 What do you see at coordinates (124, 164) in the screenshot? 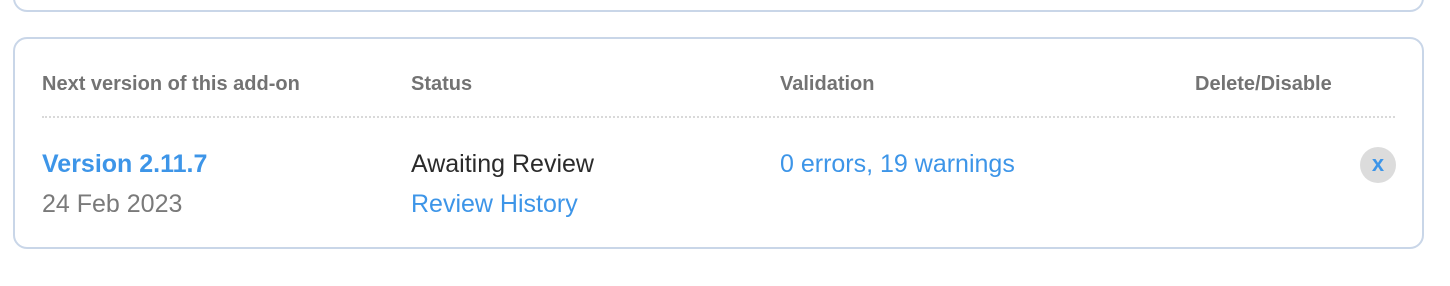
I see `version-link: Version 2.11.7` at bounding box center [124, 164].